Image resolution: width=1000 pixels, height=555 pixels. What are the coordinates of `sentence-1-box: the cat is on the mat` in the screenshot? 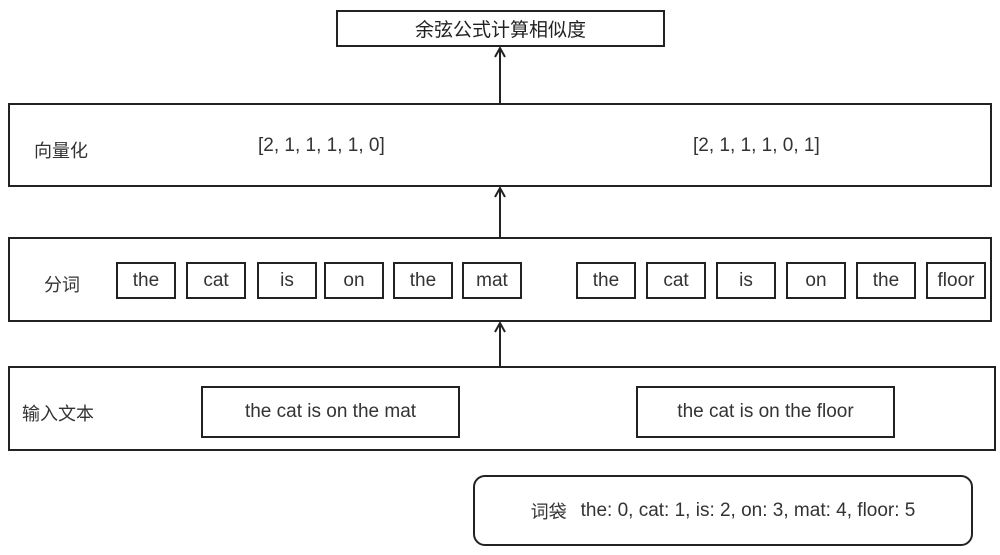 It's located at (330, 412).